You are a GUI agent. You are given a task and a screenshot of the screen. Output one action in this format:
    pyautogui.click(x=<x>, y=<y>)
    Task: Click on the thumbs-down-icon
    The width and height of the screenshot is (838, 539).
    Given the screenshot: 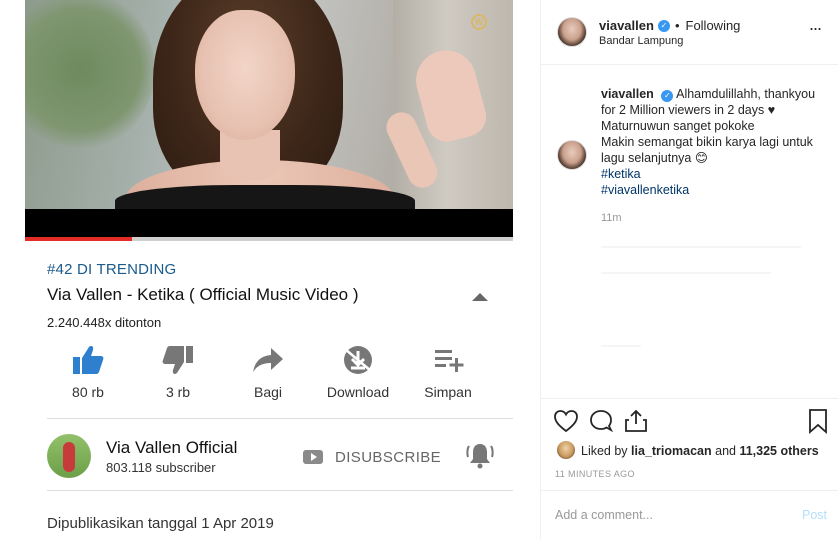 What is the action you would take?
    pyautogui.click(x=177, y=360)
    